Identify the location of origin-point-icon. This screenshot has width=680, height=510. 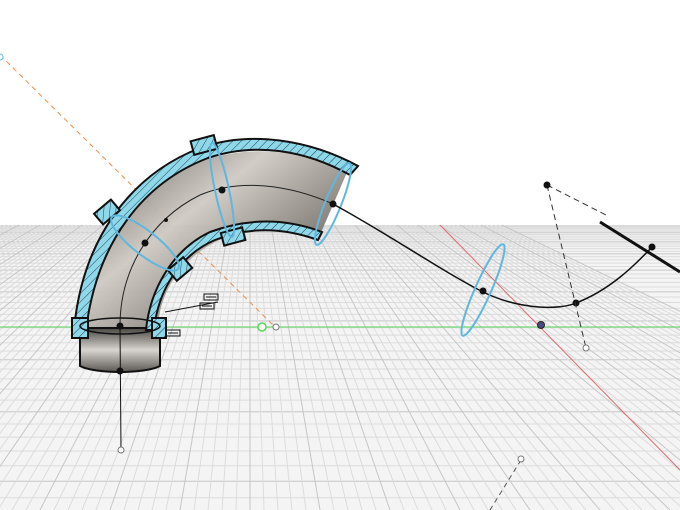
(262, 327).